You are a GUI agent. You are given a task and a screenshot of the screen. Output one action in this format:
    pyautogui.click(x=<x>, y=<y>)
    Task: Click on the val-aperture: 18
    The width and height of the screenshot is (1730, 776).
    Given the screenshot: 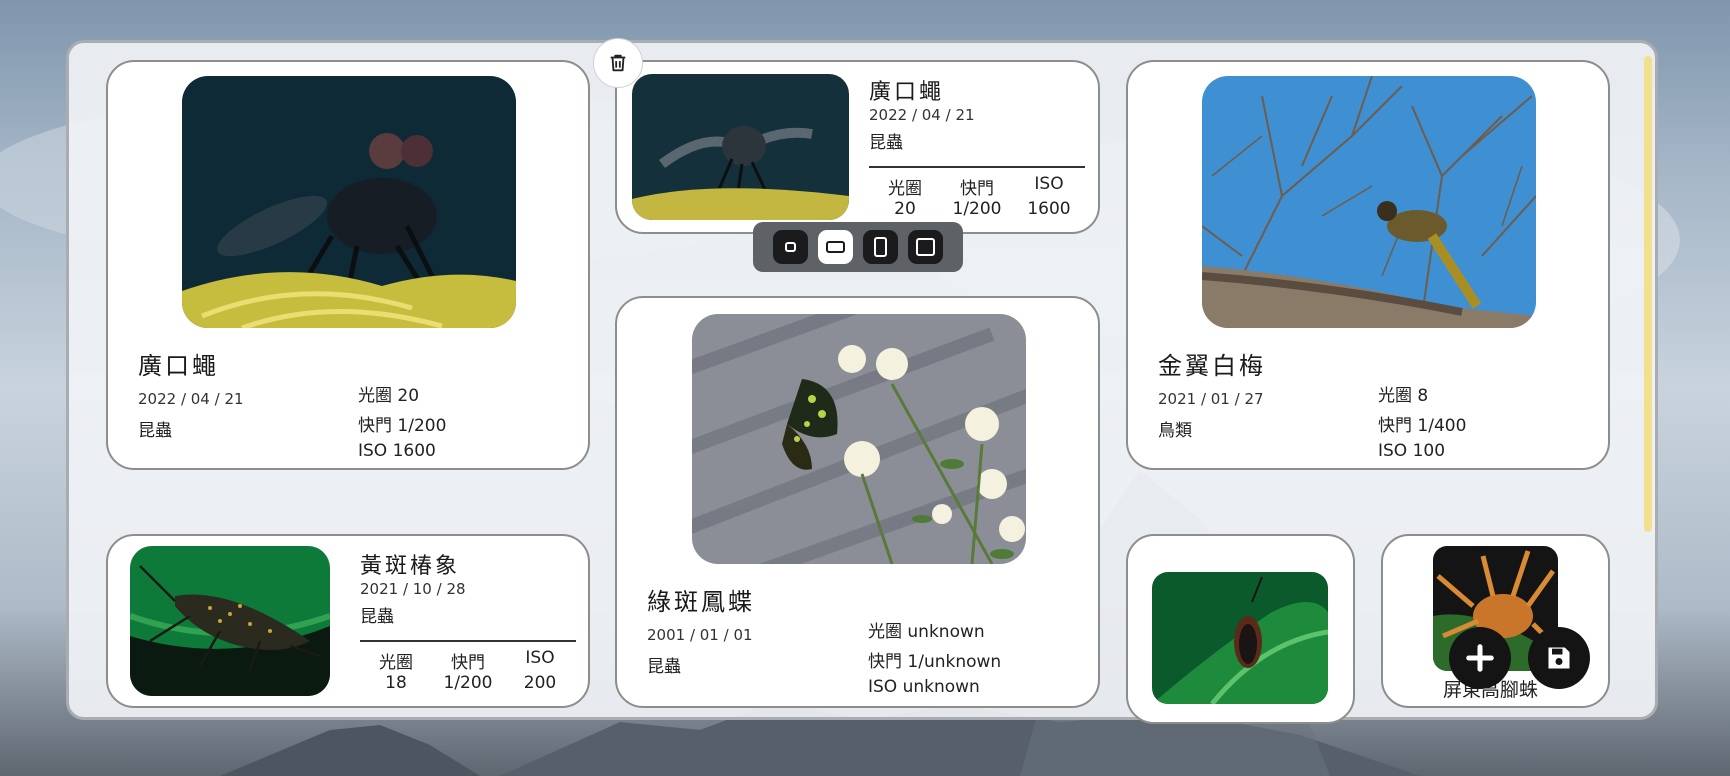 What is the action you would take?
    pyautogui.click(x=396, y=683)
    